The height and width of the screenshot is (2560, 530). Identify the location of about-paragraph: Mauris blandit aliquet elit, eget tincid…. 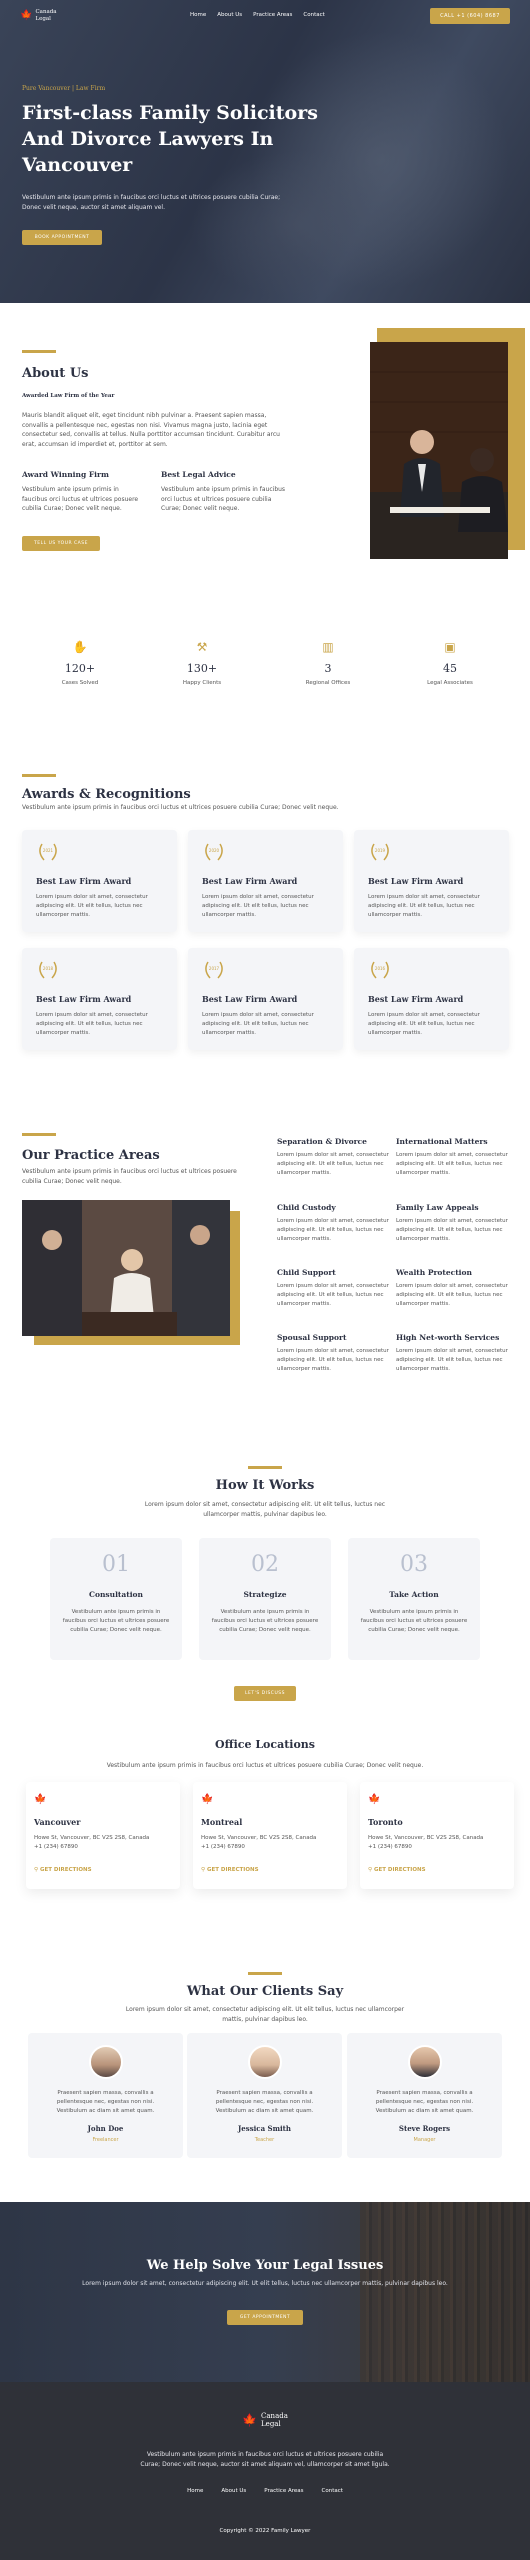
(151, 430).